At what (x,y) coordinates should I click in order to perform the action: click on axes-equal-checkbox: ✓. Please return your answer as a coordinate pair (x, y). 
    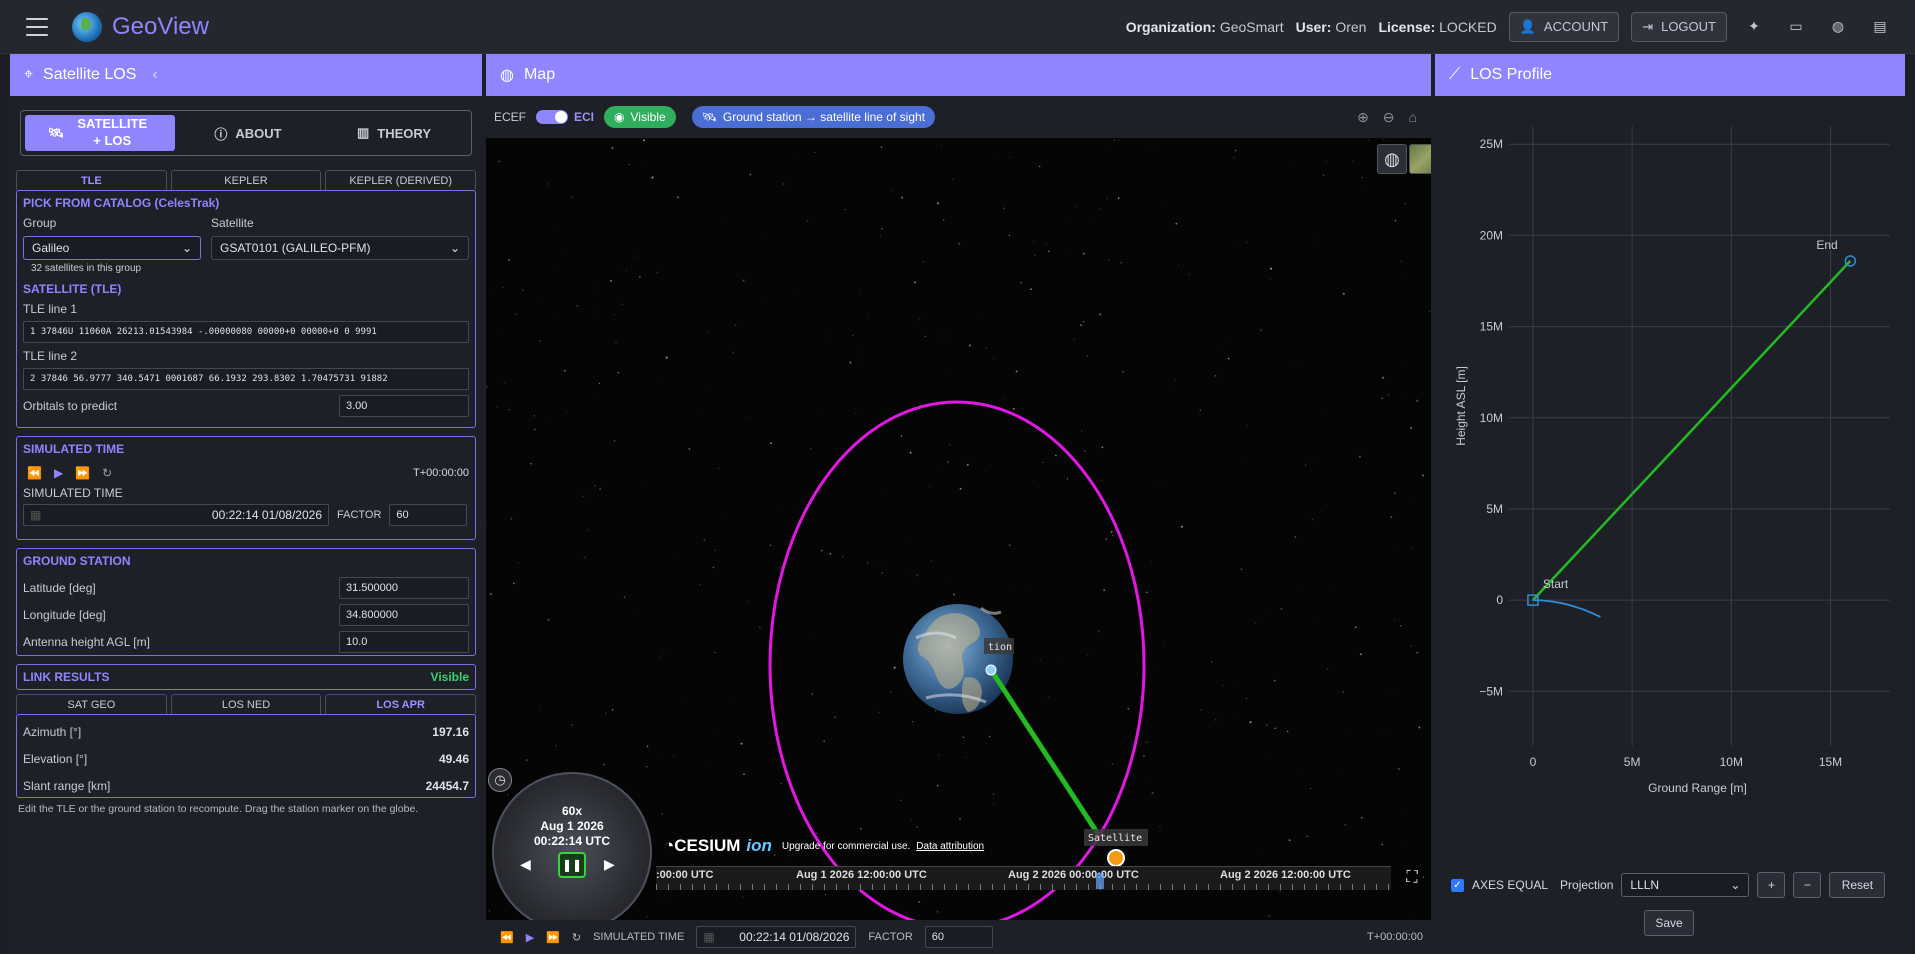
    Looking at the image, I should click on (1457, 885).